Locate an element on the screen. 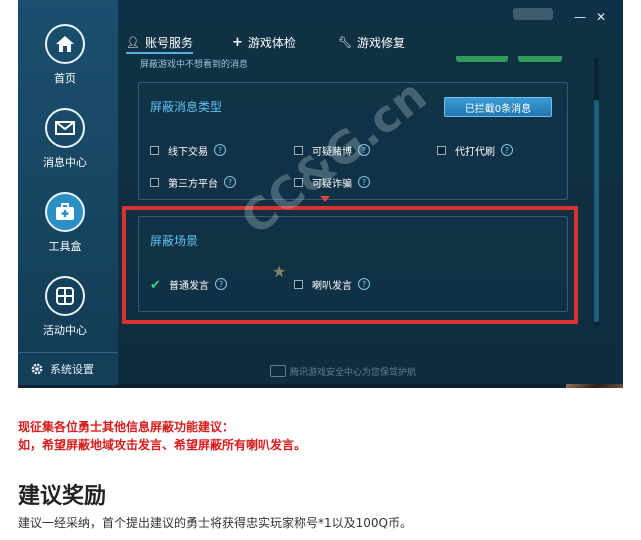 Image resolution: width=641 pixels, height=540 pixels. option-boosting: 代打代刷 ? is located at coordinates (475, 150).